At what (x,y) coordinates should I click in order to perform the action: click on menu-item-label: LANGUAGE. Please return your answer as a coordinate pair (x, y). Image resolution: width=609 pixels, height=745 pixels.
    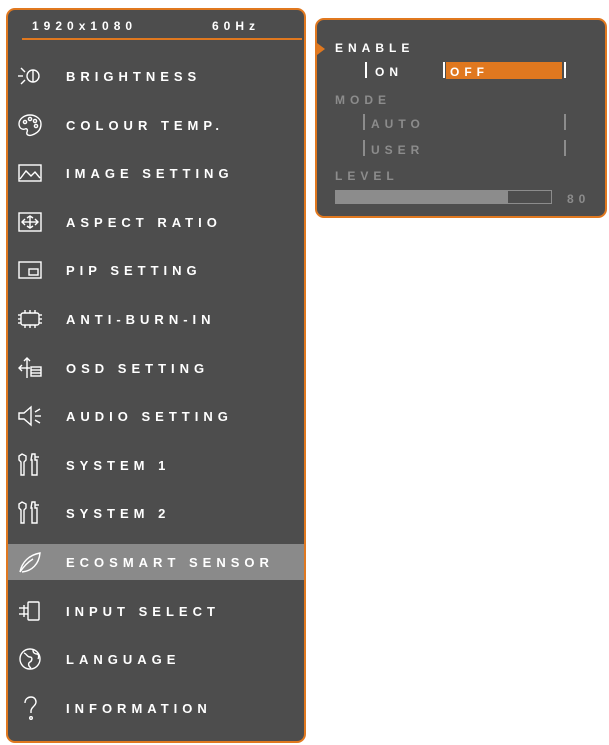
    Looking at the image, I should click on (123, 660).